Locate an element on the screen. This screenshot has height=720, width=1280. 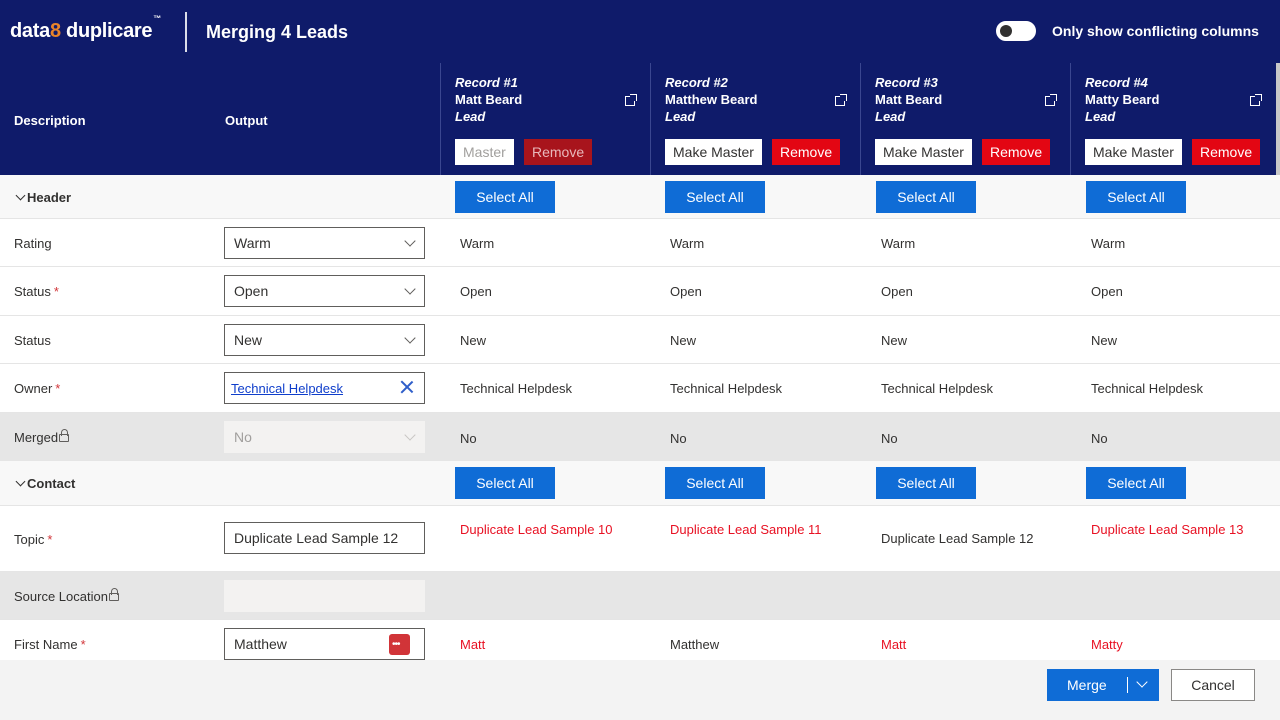
record-name: Matty Beard is located at coordinates (1122, 99).